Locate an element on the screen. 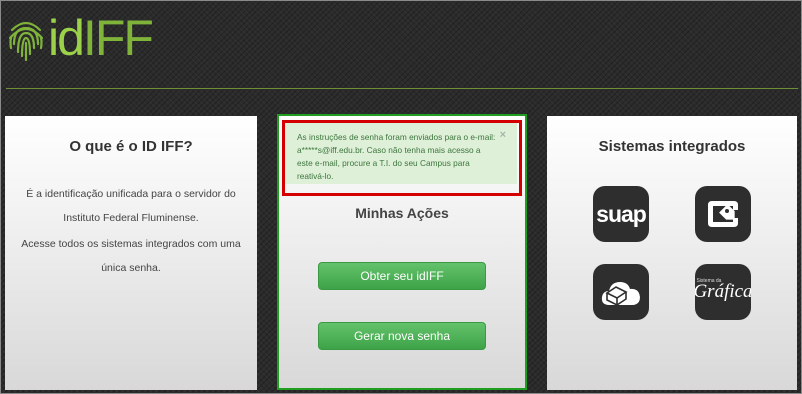  systems-title: Sistemas integrados is located at coordinates (672, 146).